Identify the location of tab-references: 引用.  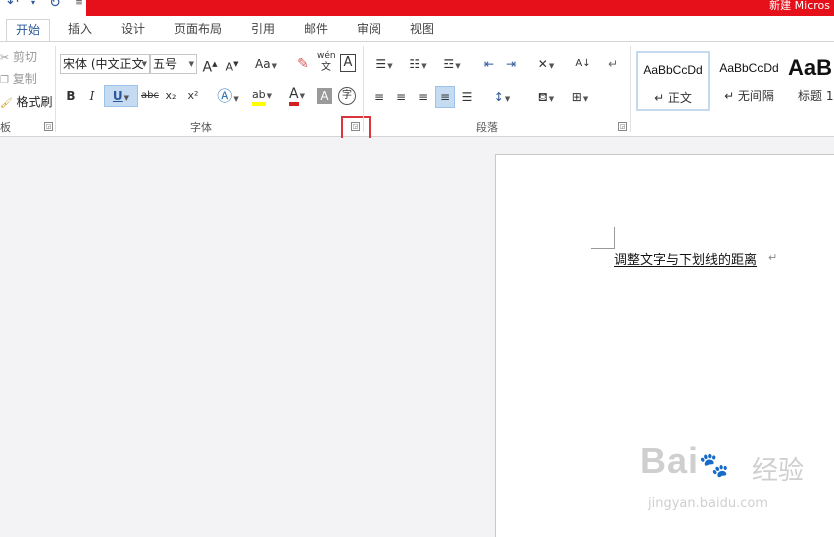
(263, 30).